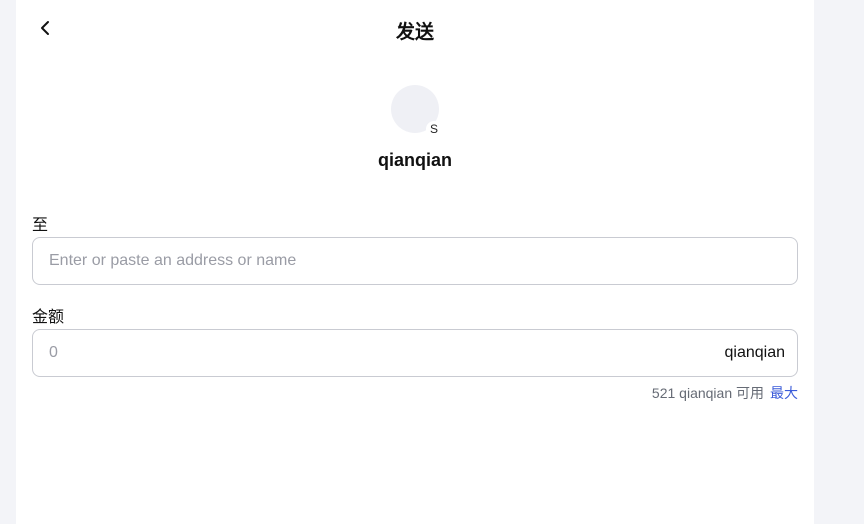 Image resolution: width=864 pixels, height=524 pixels. I want to click on amount-field-container: qianqian, so click(415, 353).